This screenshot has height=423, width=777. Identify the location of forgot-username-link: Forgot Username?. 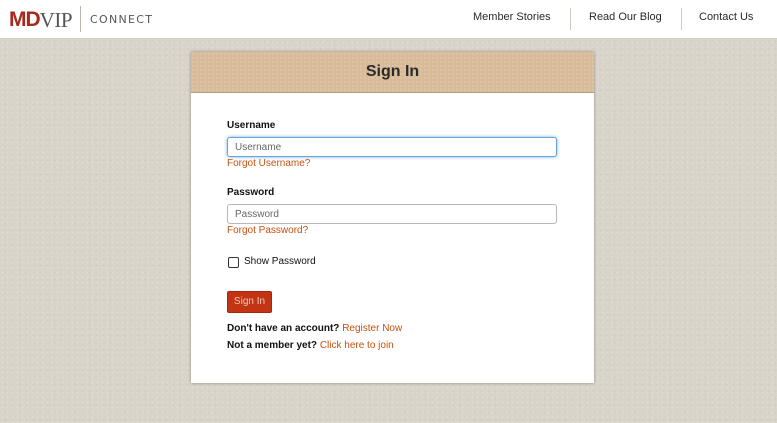
(268, 163).